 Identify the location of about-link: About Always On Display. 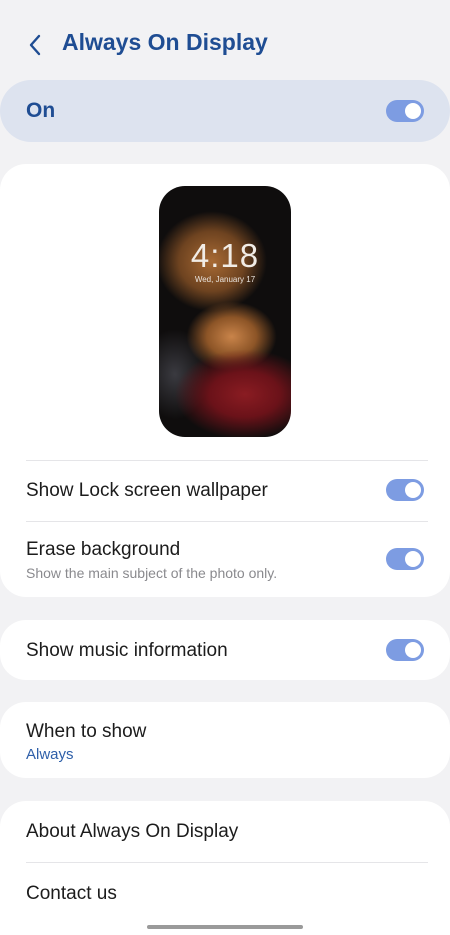
(132, 832).